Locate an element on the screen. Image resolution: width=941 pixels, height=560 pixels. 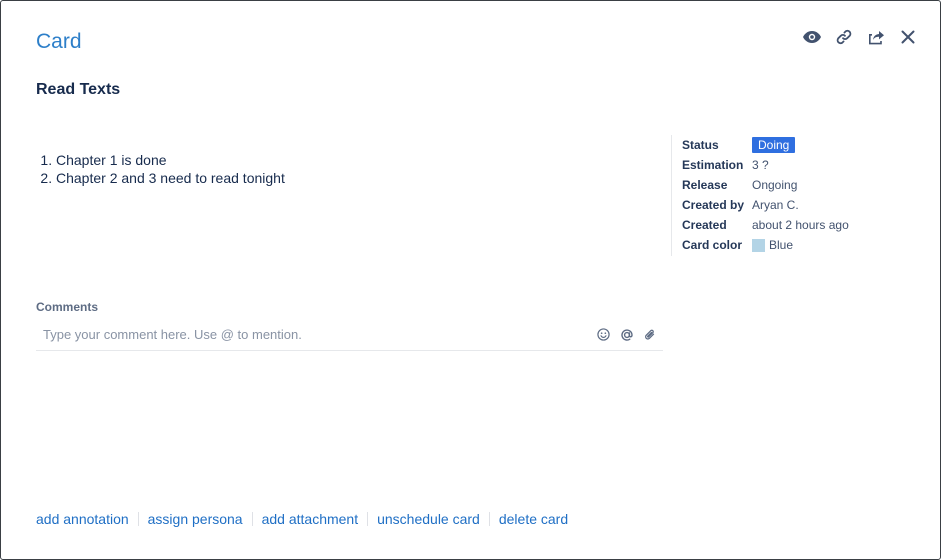
copy-link-button is located at coordinates (844, 37).